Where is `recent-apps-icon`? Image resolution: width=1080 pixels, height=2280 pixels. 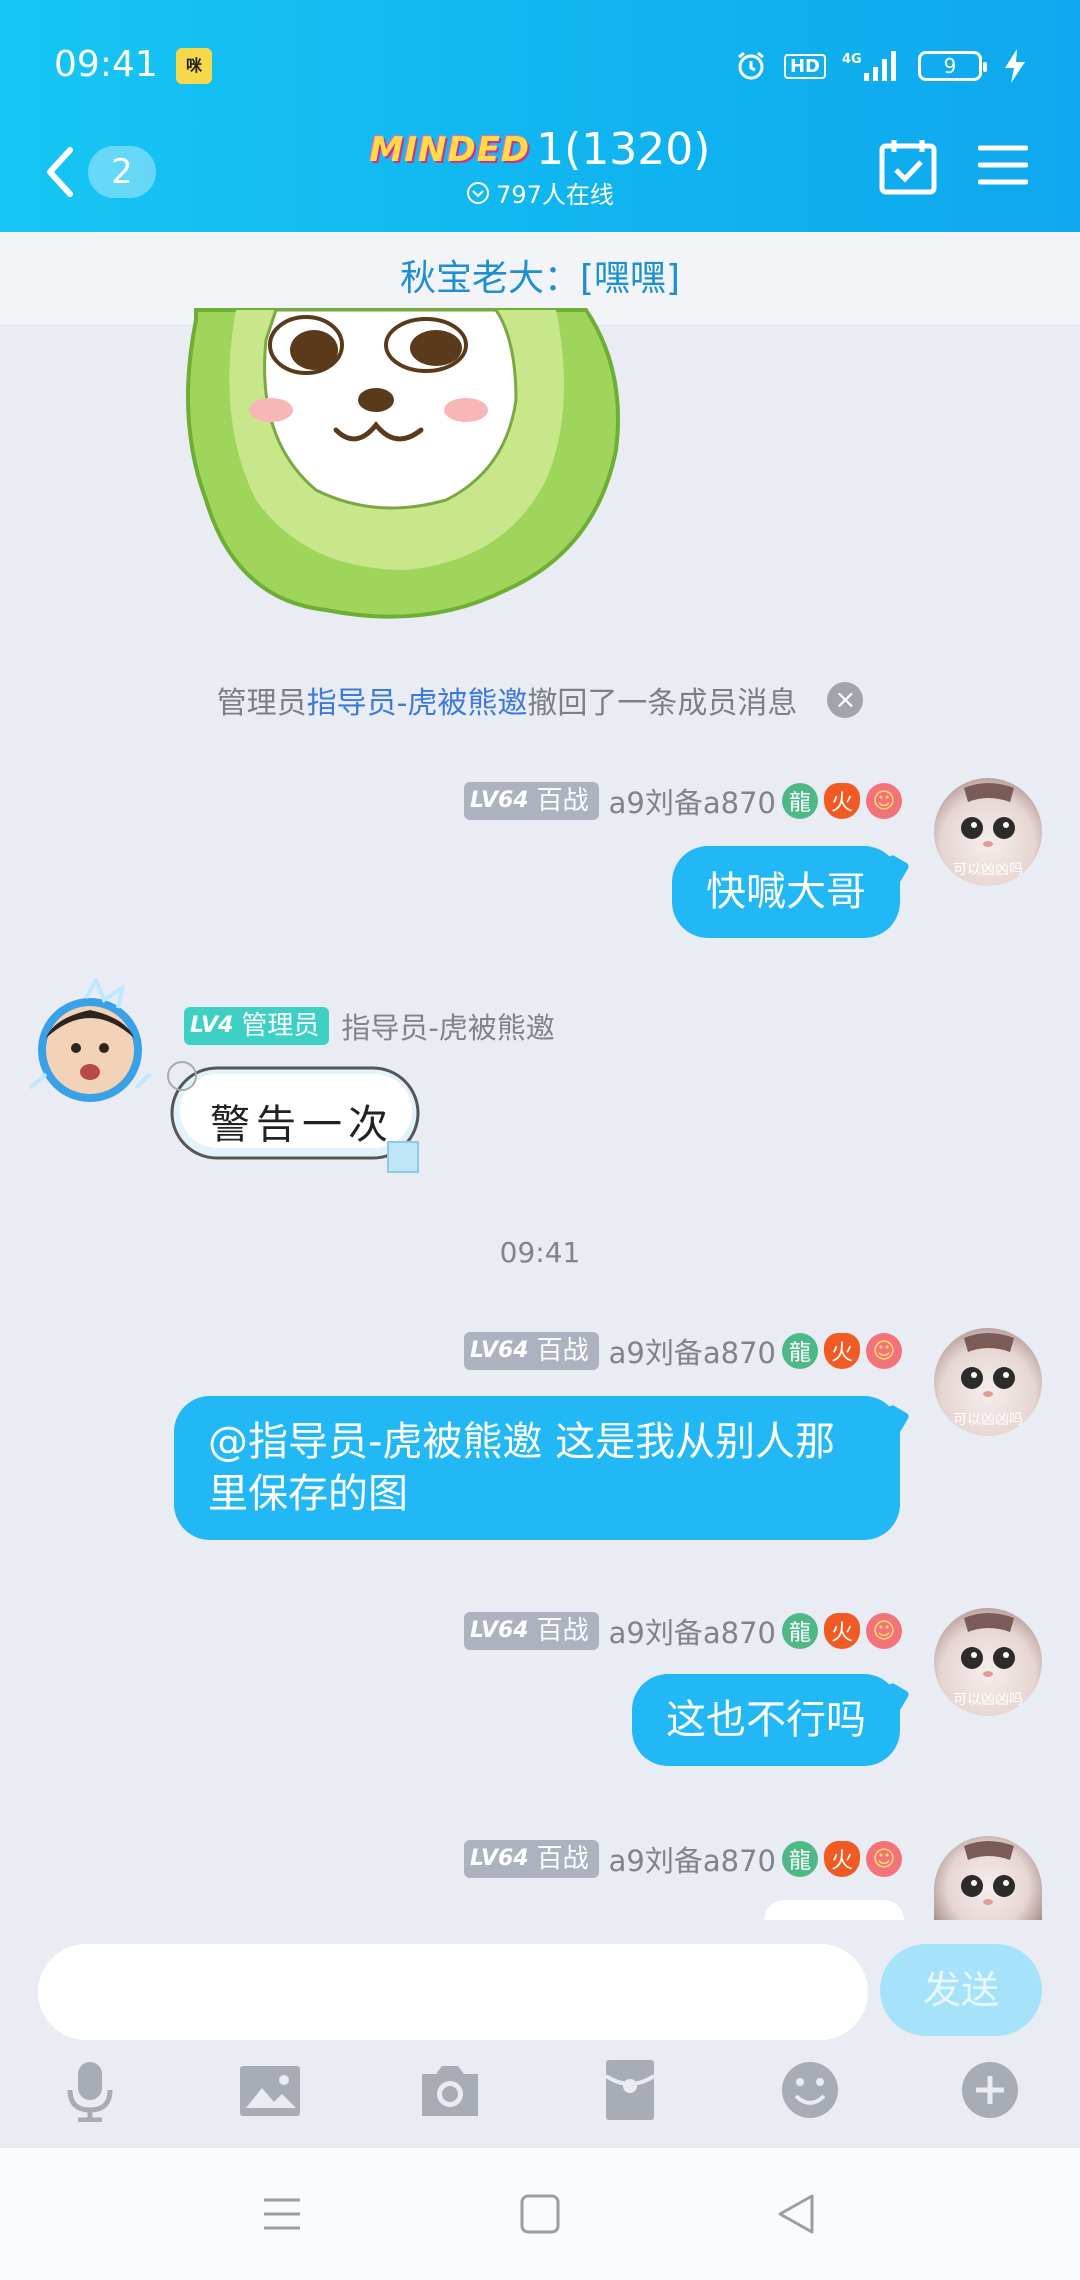
recent-apps-icon is located at coordinates (282, 2214).